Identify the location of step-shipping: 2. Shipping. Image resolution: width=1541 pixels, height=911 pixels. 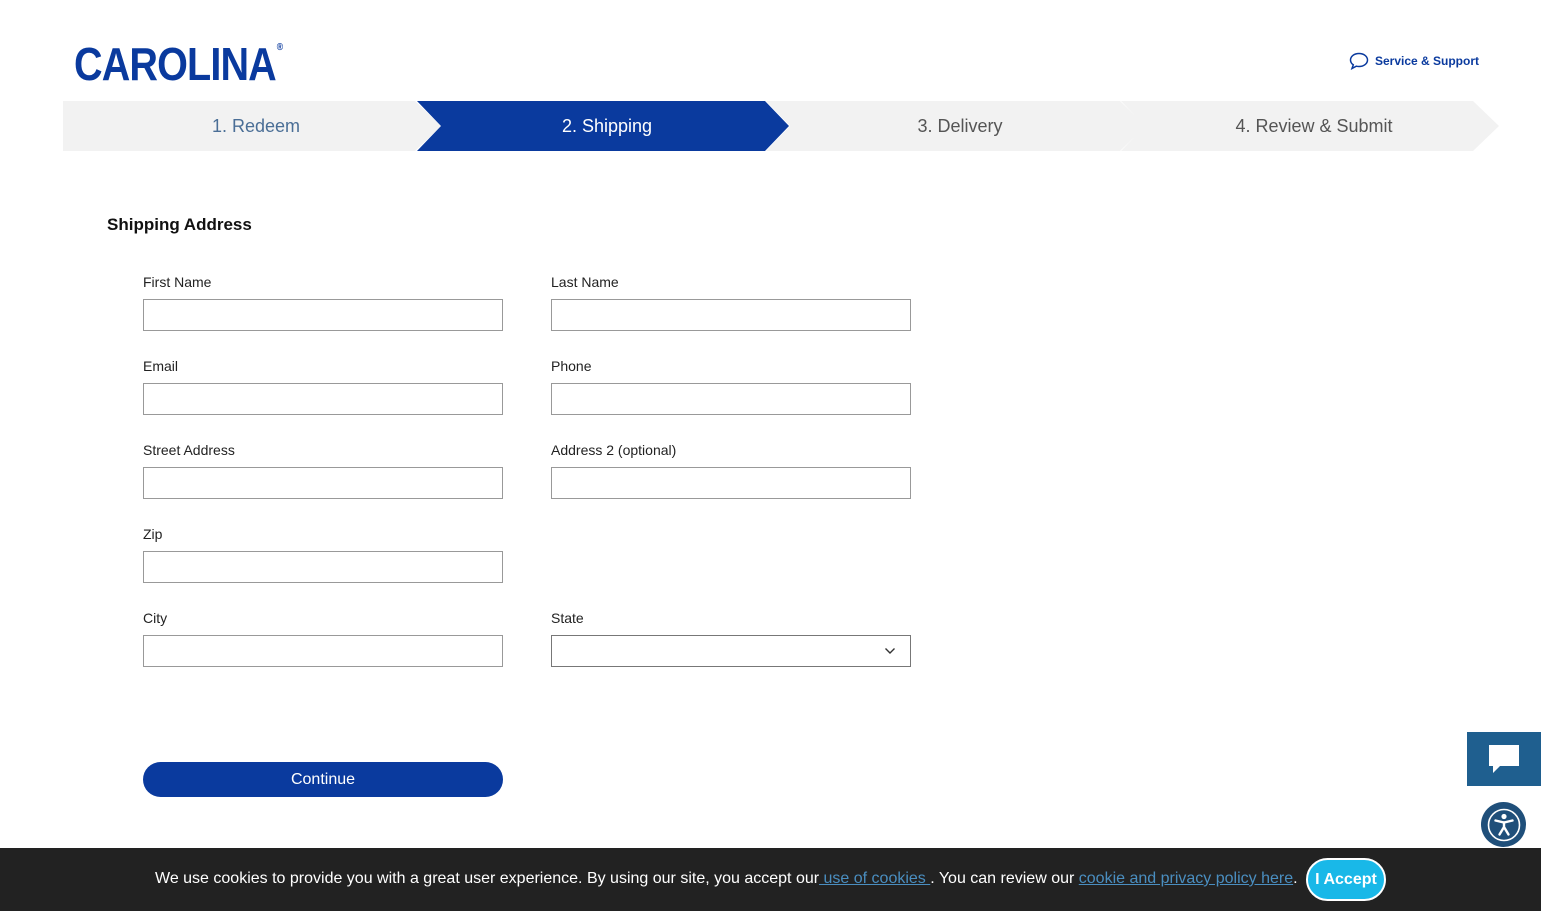
(603, 126).